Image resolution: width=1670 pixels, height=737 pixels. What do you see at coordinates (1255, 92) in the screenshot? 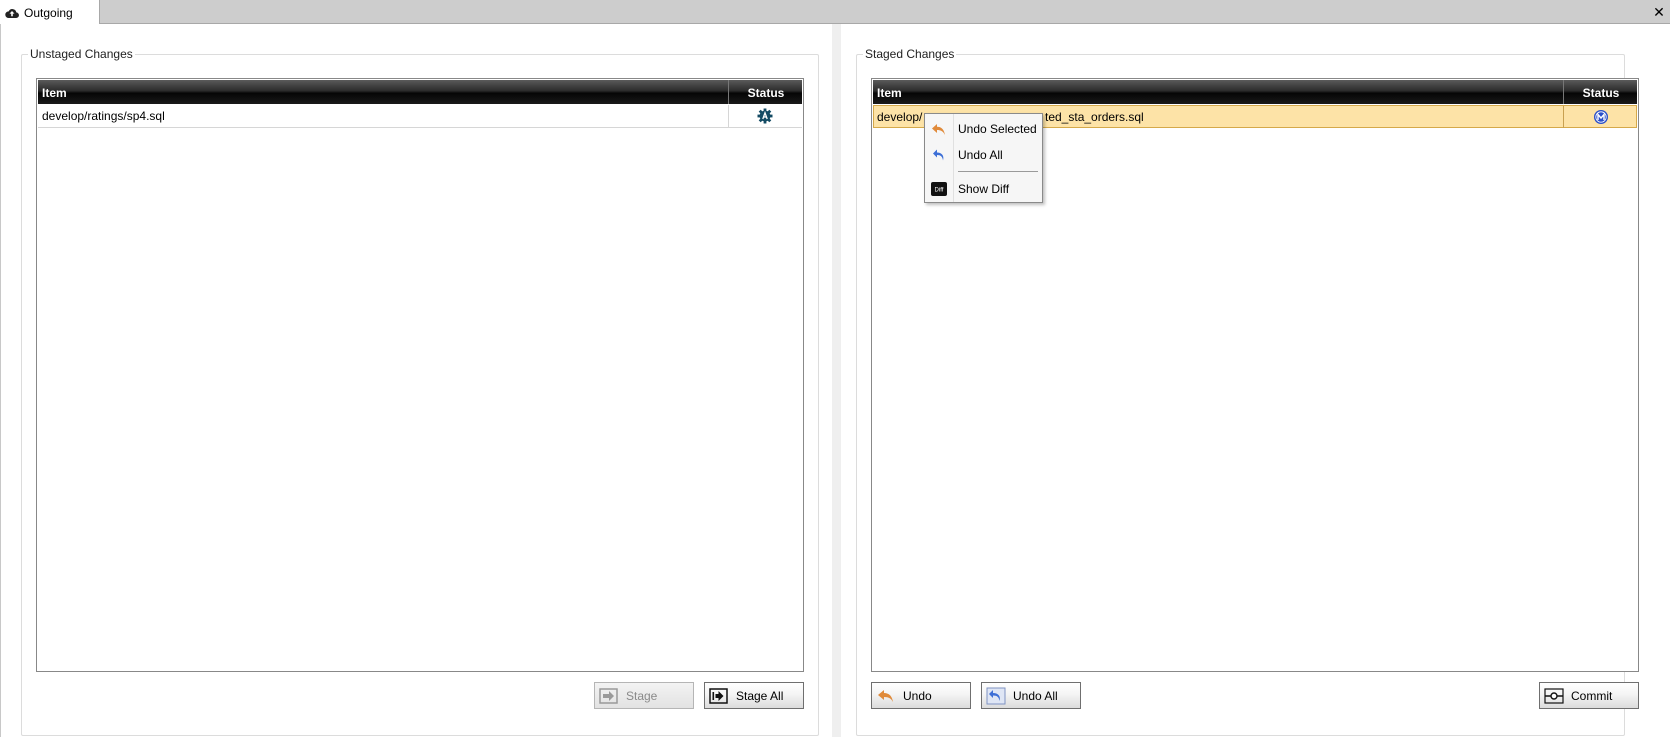
I see `staged-grid-header: Item Status` at bounding box center [1255, 92].